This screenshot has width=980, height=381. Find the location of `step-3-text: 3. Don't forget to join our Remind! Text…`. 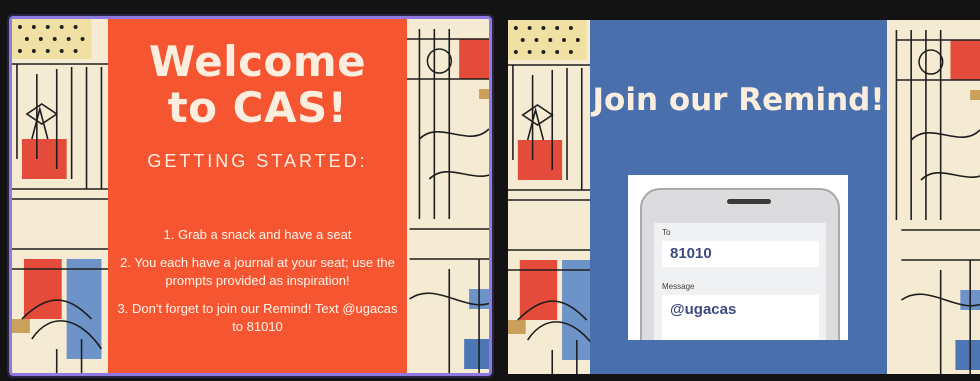

step-3-text: 3. Don't forget to join our Remind! Text… is located at coordinates (257, 317).